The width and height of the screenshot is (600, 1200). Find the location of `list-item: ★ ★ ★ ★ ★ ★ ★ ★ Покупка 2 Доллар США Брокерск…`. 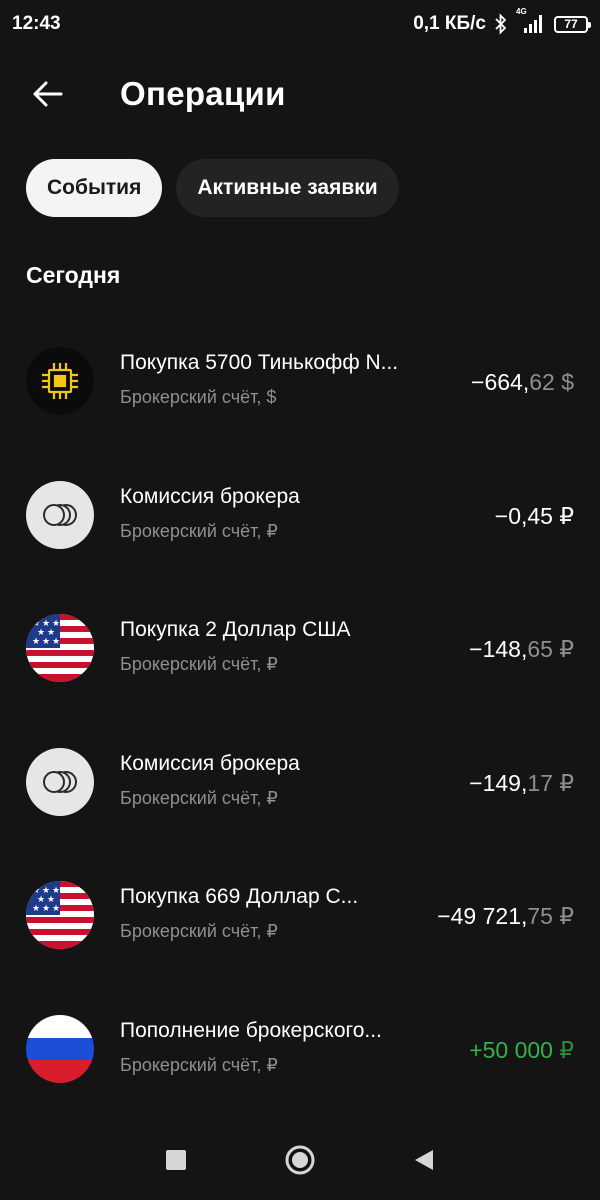

list-item: ★ ★ ★ ★ ★ ★ ★ ★ Покупка 2 Доллар США Брокерск… is located at coordinates (300, 667).